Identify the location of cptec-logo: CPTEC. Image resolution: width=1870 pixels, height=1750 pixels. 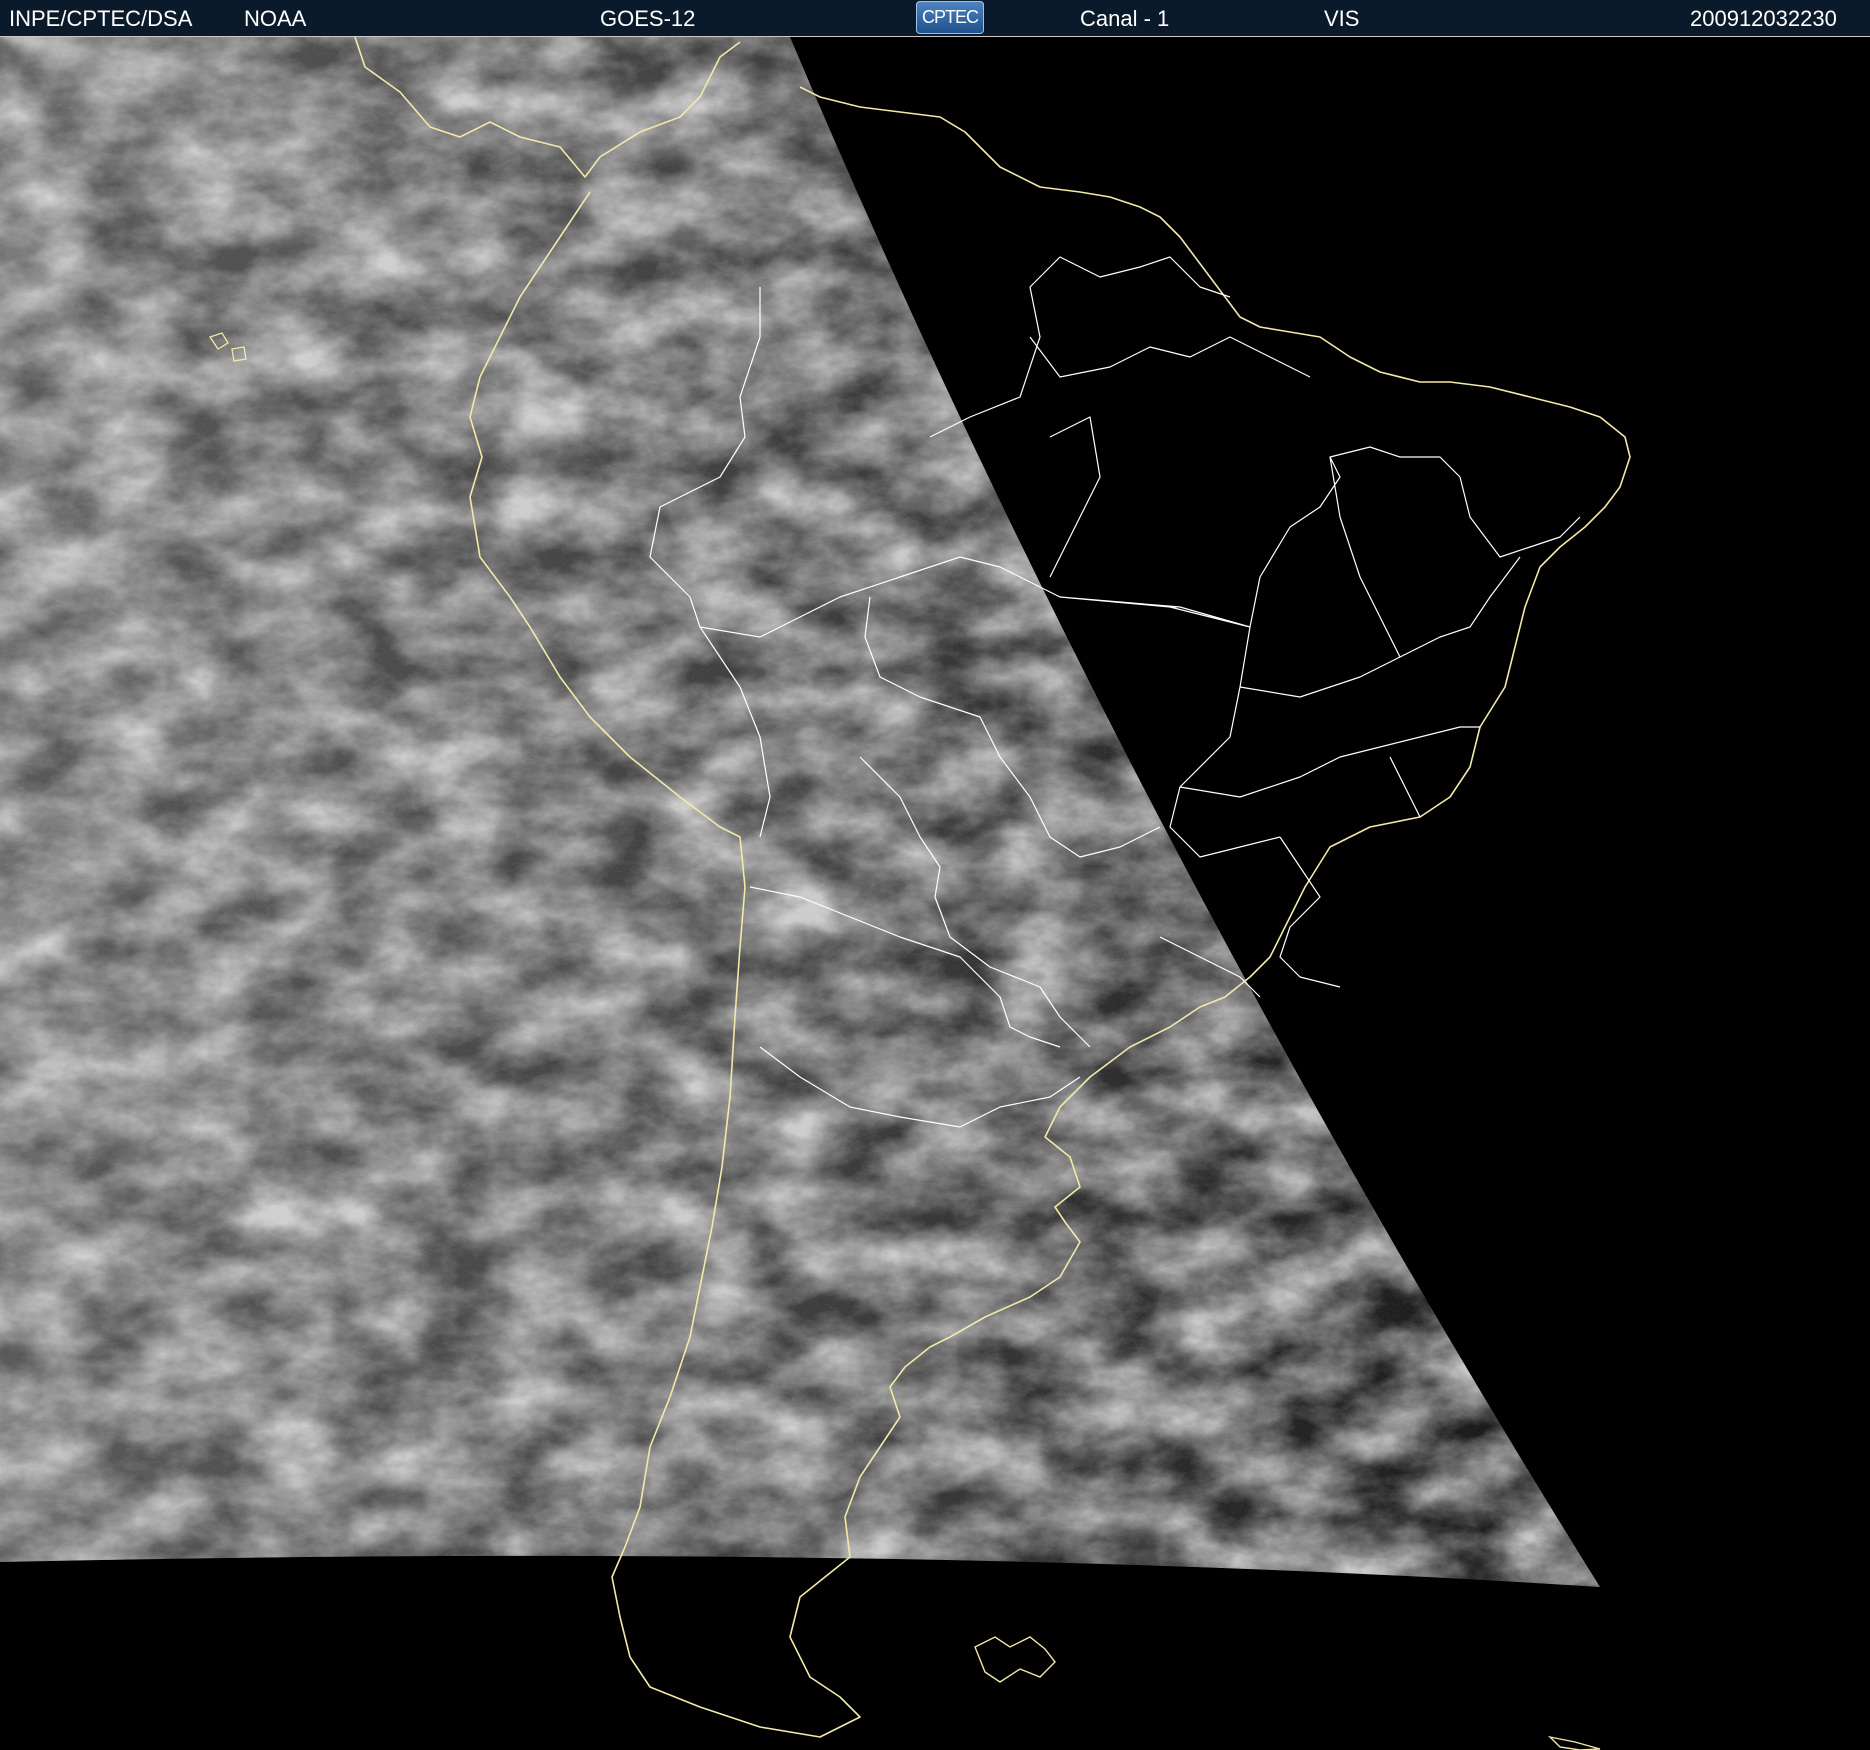
(950, 17).